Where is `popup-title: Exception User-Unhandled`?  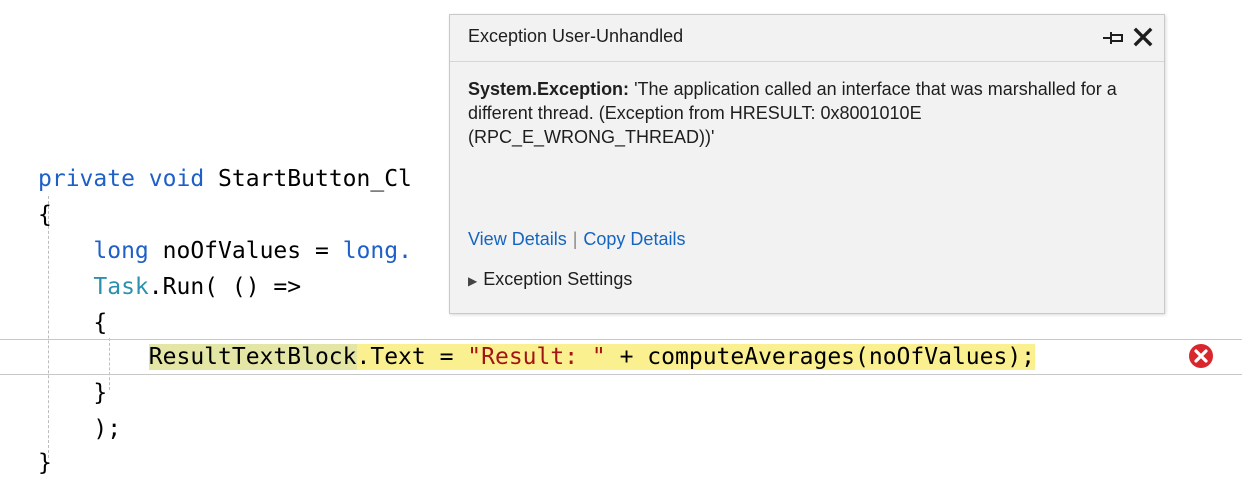
popup-title: Exception User-Unhandled is located at coordinates (576, 36).